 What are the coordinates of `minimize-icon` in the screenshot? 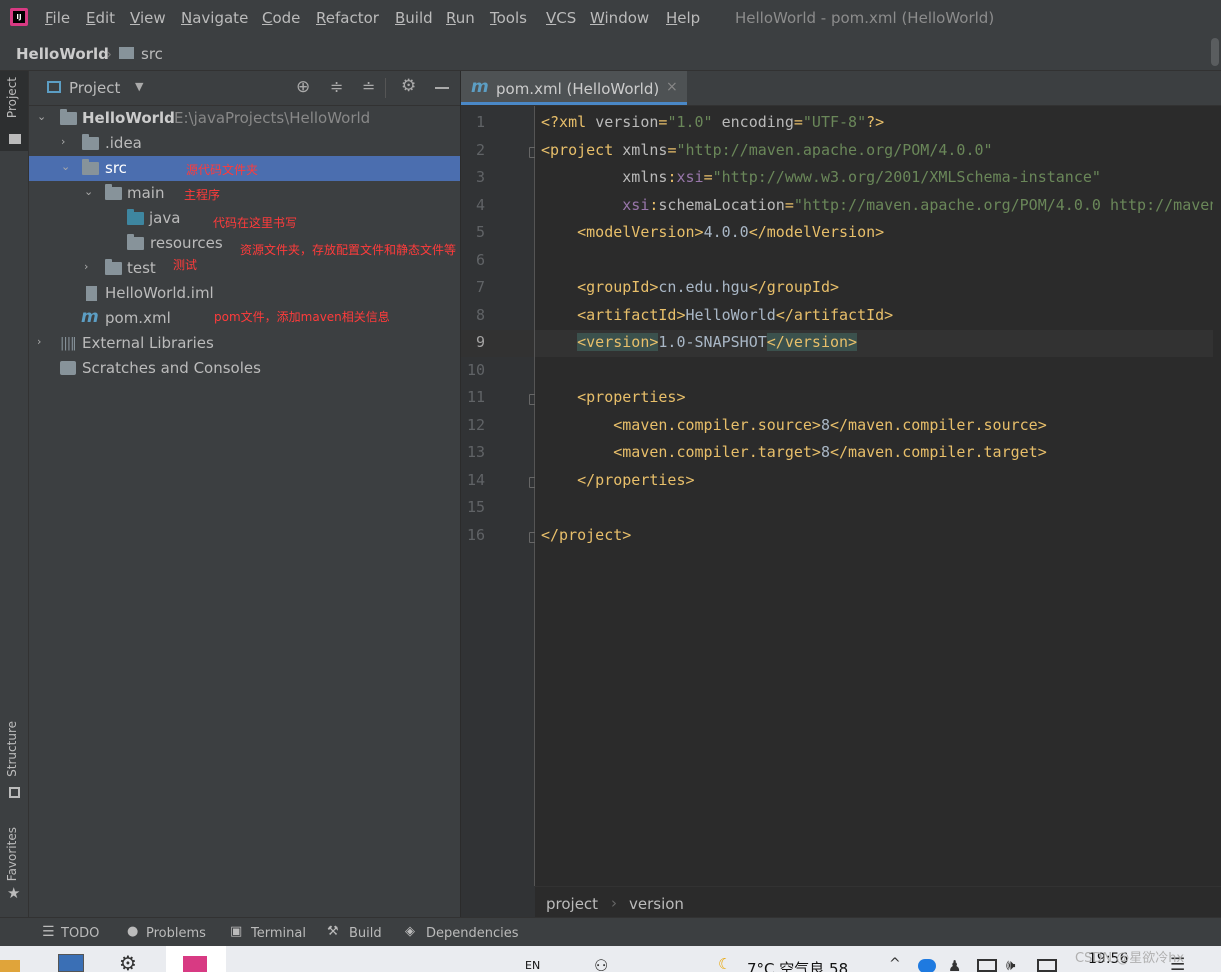 It's located at (442, 88).